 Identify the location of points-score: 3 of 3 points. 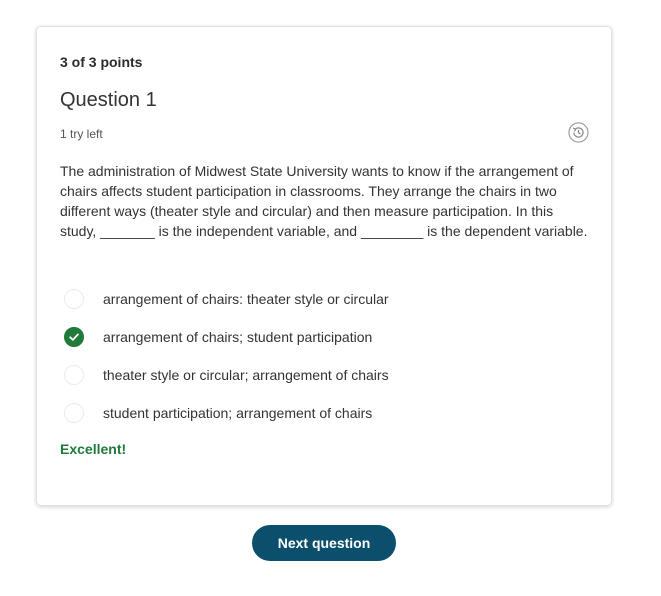
(101, 62).